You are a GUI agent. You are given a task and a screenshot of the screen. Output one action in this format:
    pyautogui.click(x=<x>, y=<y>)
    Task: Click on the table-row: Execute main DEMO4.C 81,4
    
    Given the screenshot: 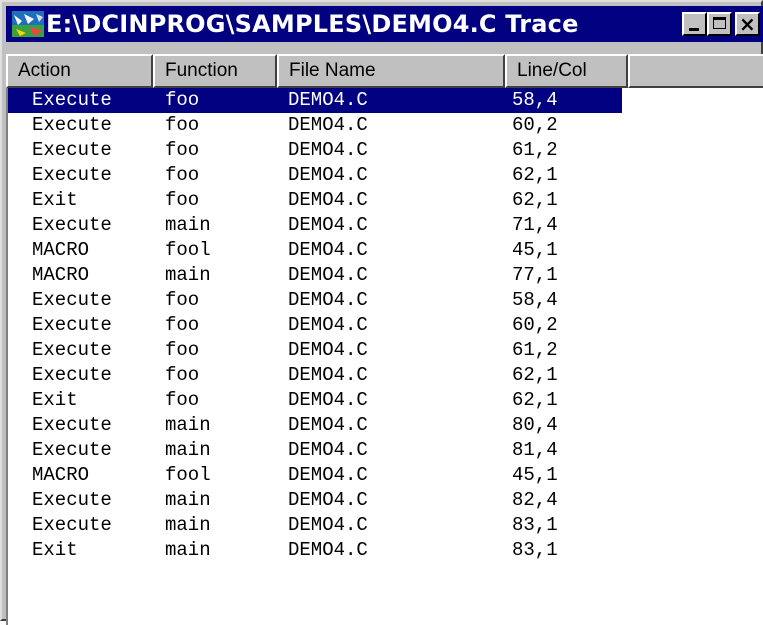 What is the action you would take?
    pyautogui.click(x=385, y=450)
    